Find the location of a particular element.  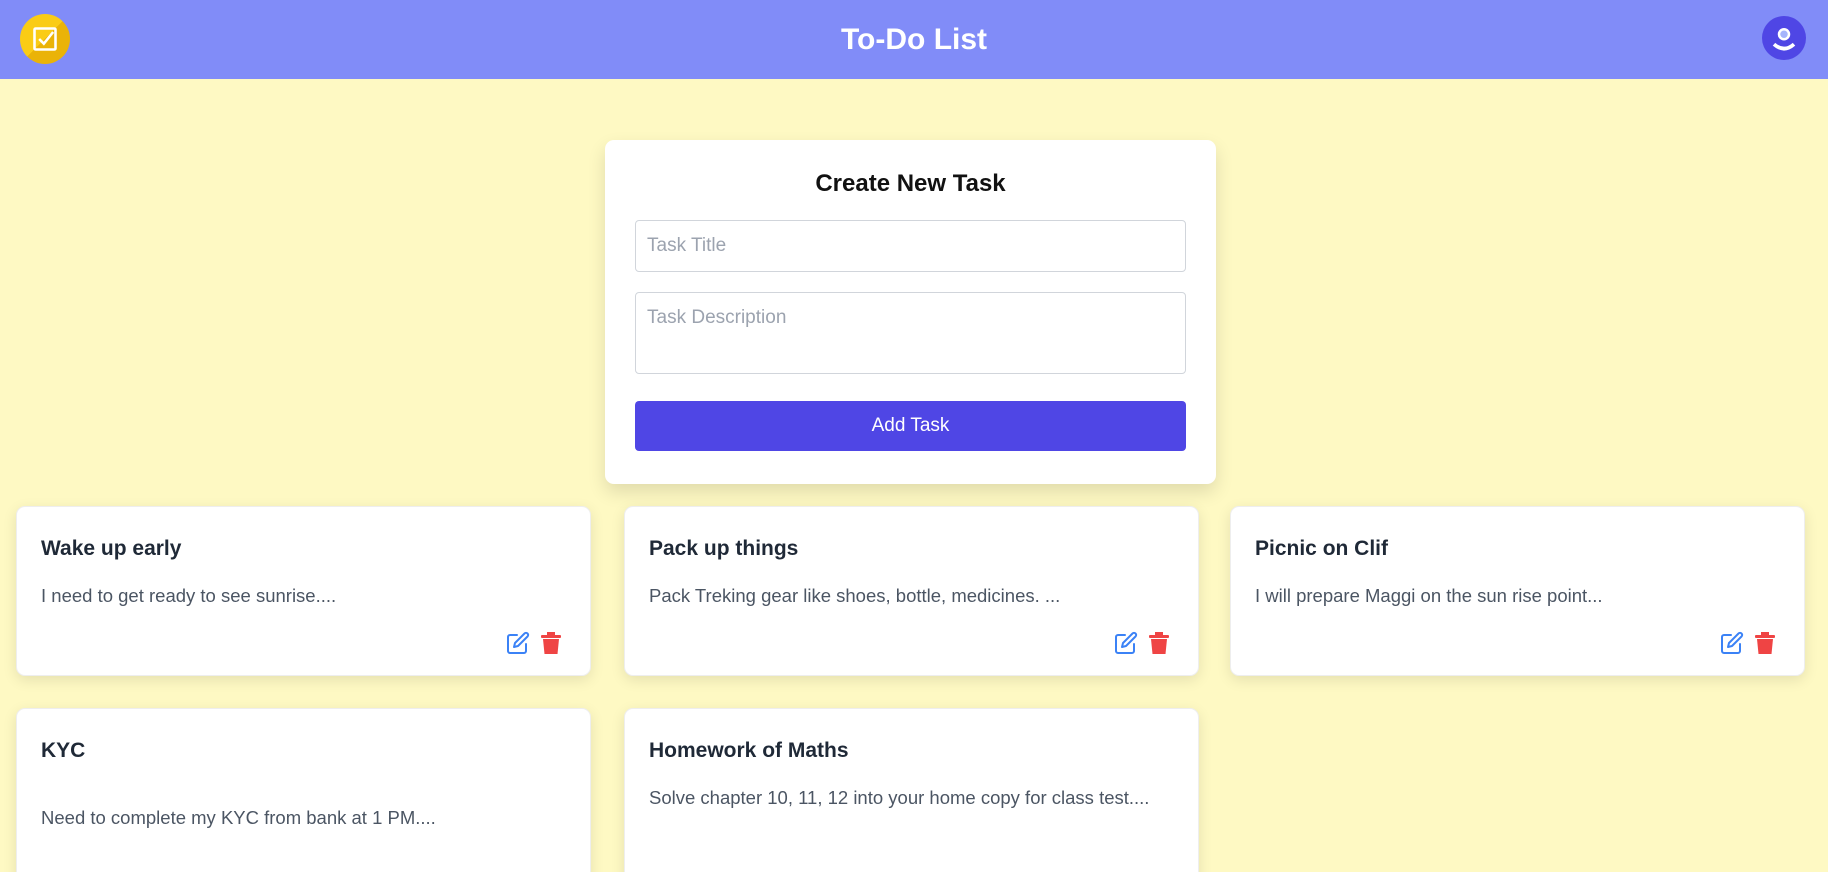

app-header: To-Do List is located at coordinates (914, 39).